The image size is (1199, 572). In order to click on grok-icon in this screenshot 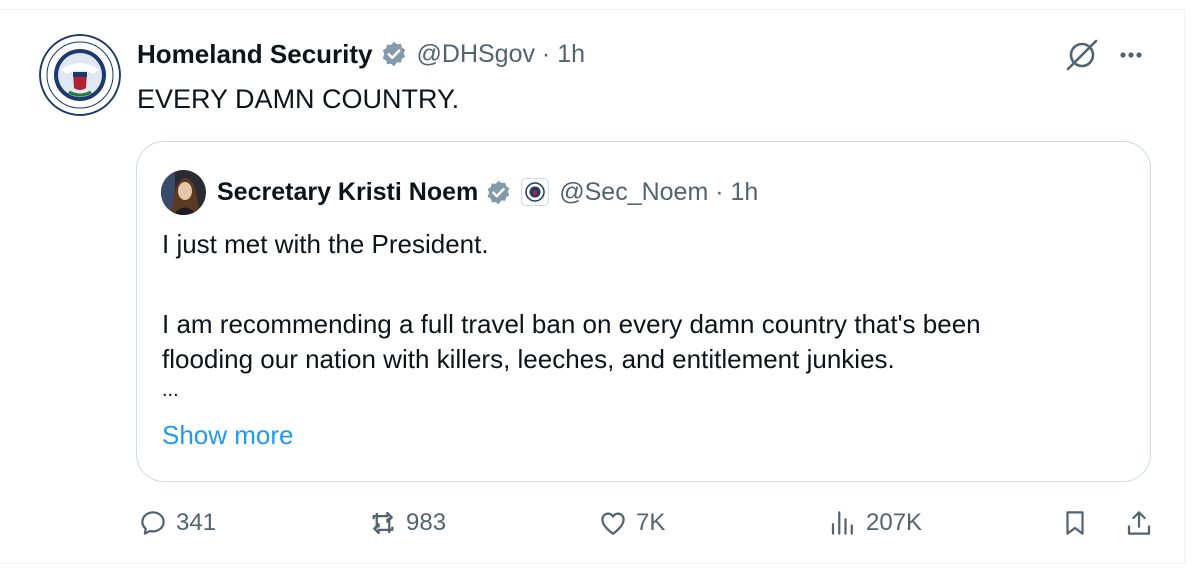, I will do `click(1082, 55)`.